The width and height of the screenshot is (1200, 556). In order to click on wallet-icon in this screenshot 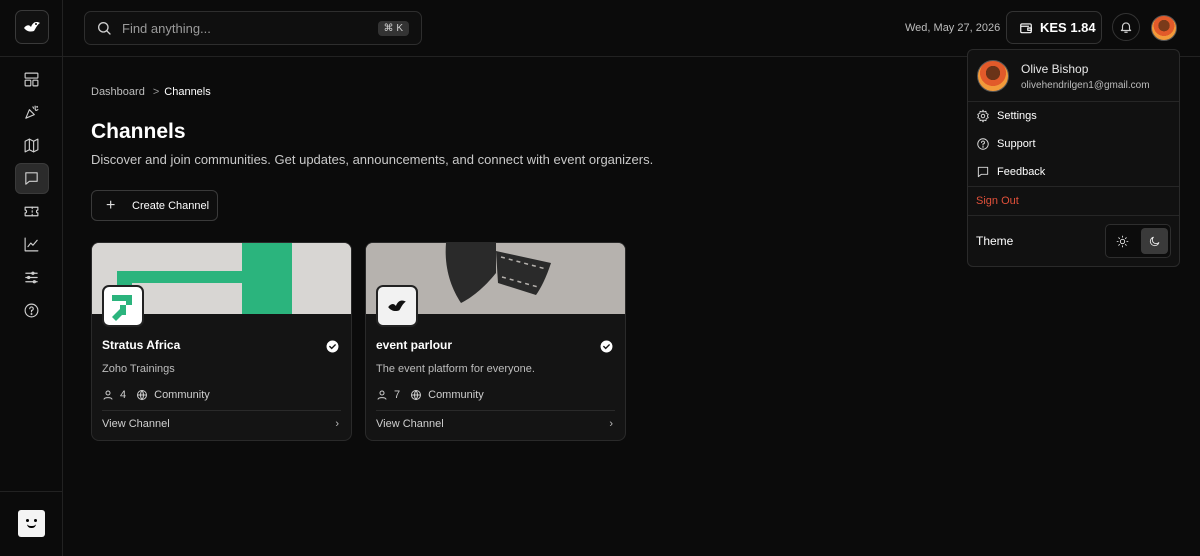, I will do `click(1026, 27)`.